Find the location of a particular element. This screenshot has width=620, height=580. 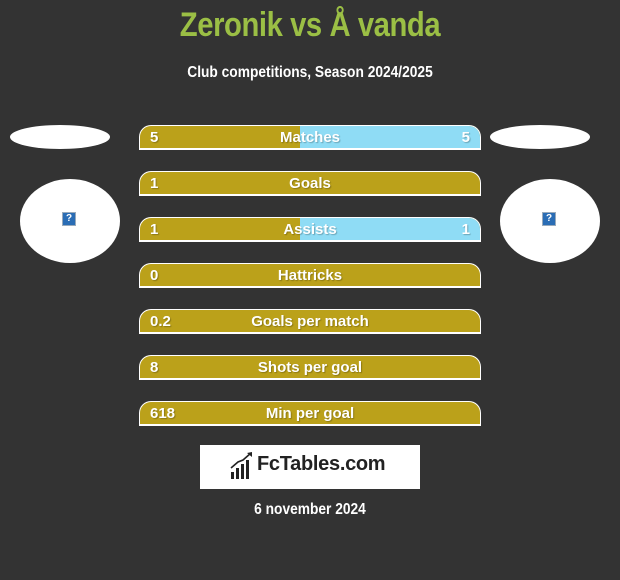

stat-label: Shots per goal is located at coordinates (310, 367).